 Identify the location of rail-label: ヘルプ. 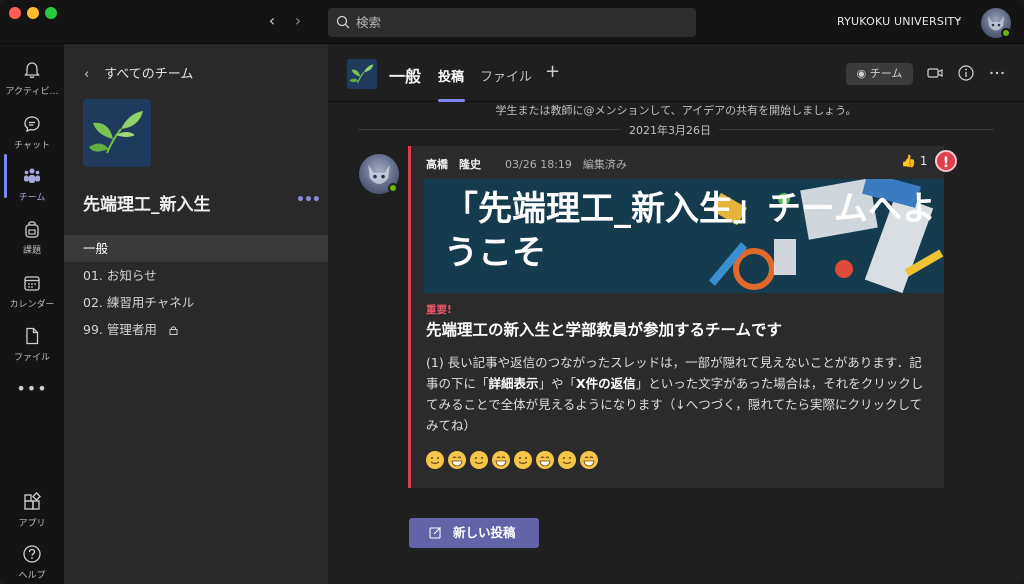
(32, 576).